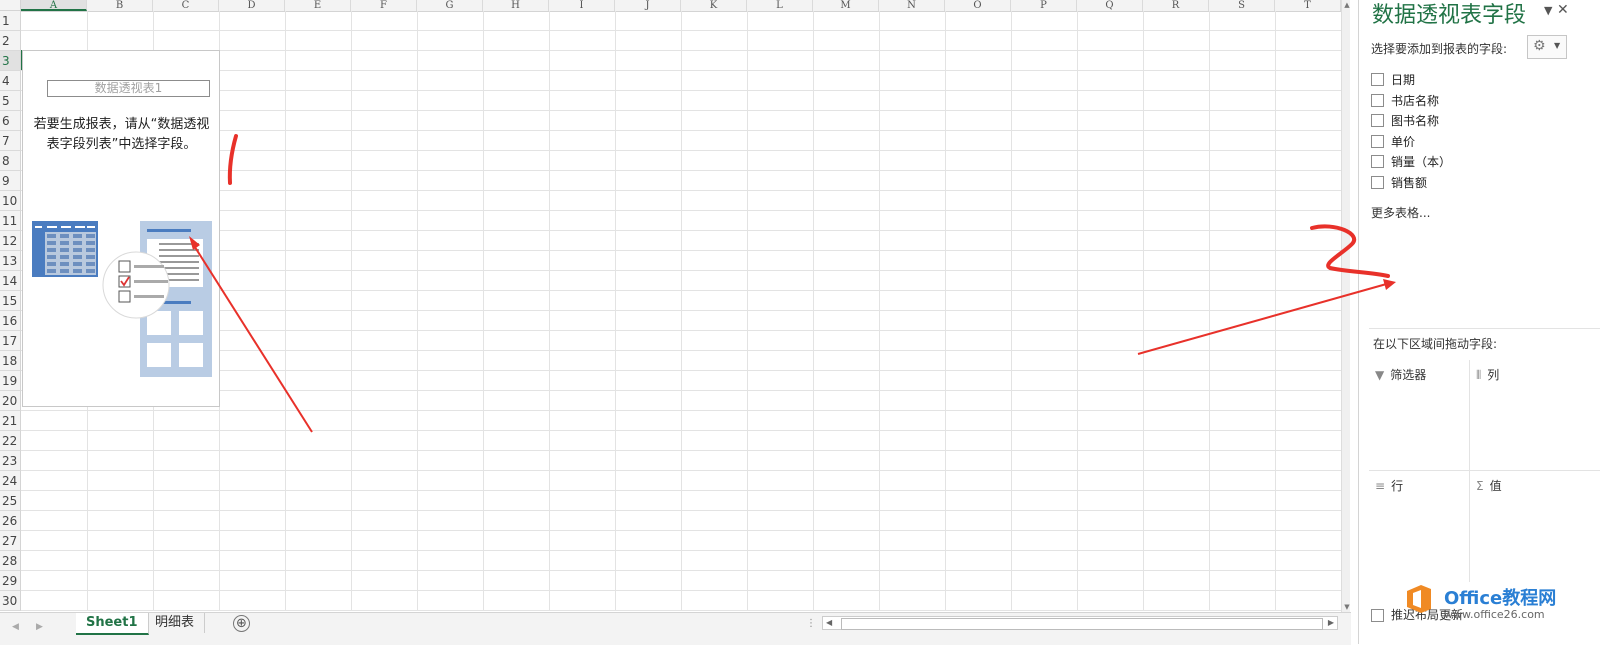  I want to click on column-header-i: I, so click(582, 5).